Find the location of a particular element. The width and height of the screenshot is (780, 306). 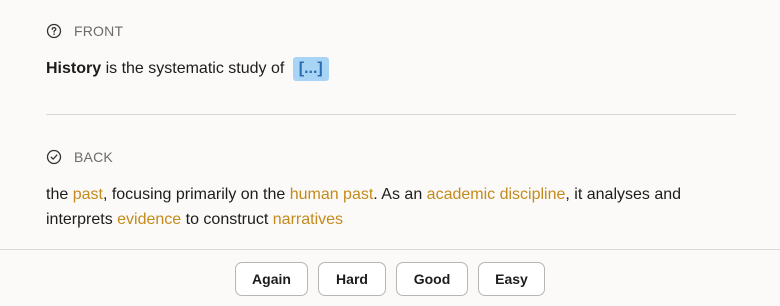

highlight-term: narratives is located at coordinates (308, 219).